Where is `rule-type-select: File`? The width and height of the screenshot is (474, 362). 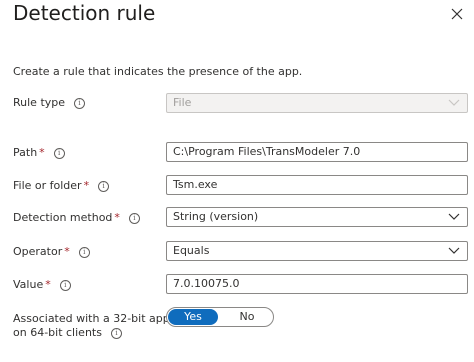 rule-type-select: File is located at coordinates (317, 103).